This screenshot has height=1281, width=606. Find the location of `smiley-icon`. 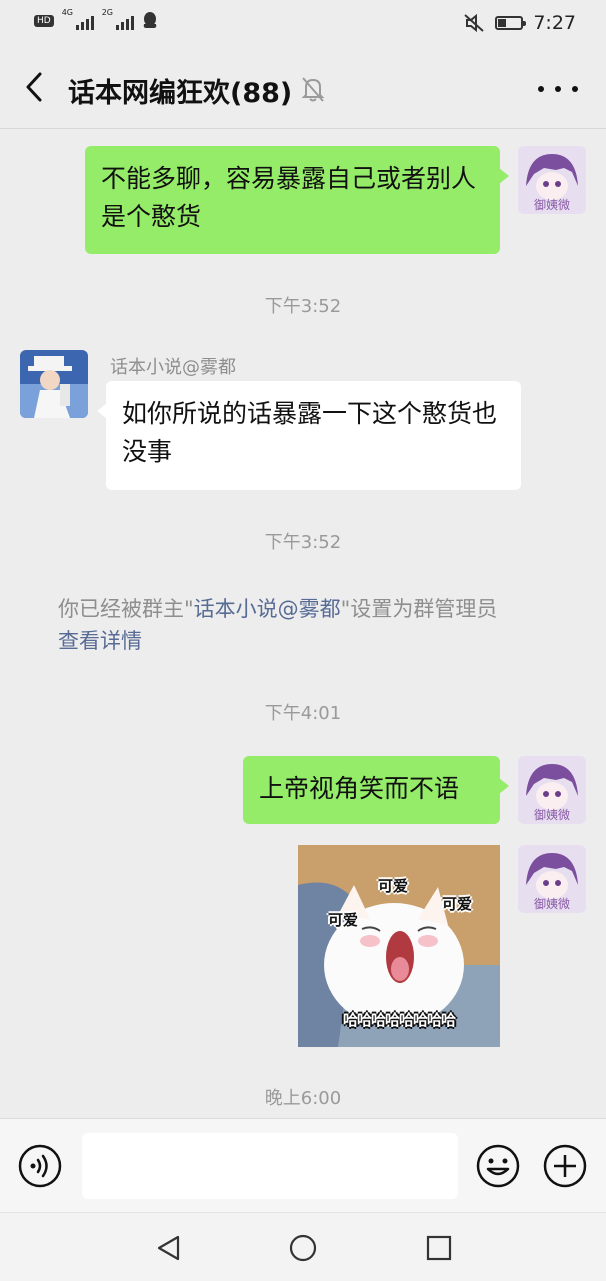

smiley-icon is located at coordinates (498, 1166).